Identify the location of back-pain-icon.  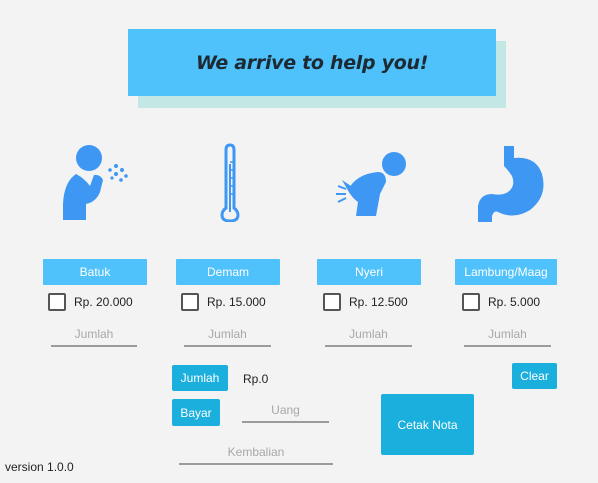
(370, 186).